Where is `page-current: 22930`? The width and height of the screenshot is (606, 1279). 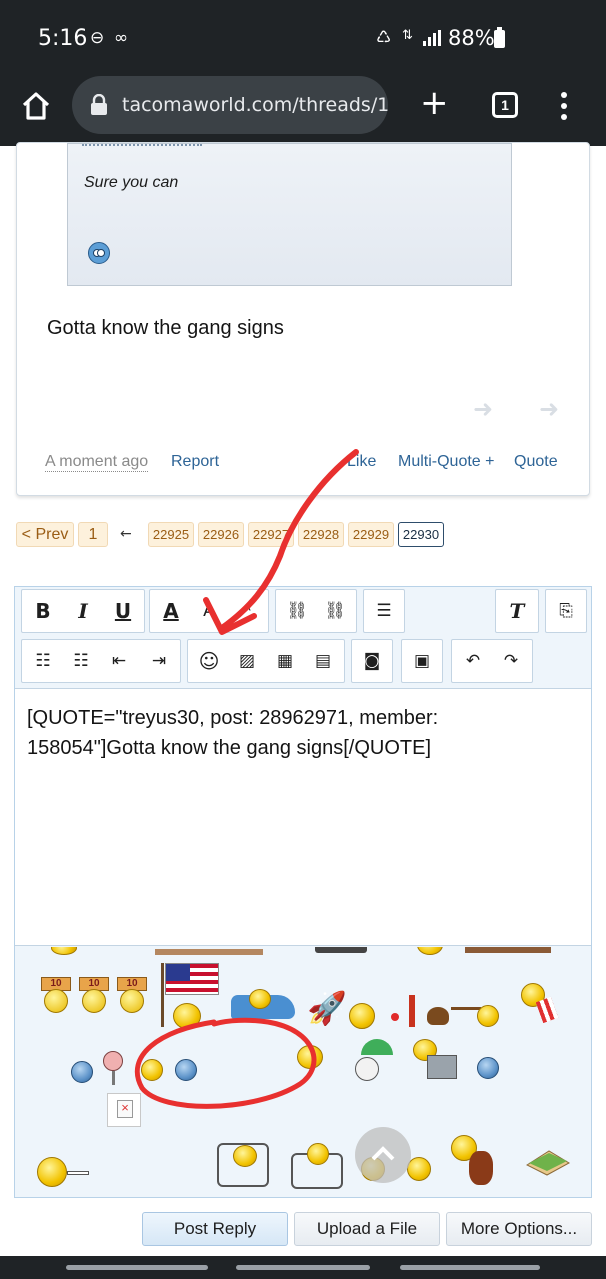 page-current: 22930 is located at coordinates (421, 534).